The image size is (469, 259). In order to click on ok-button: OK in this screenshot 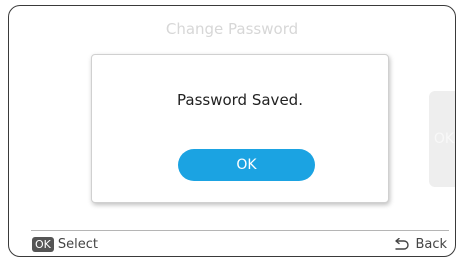, I will do `click(246, 165)`.